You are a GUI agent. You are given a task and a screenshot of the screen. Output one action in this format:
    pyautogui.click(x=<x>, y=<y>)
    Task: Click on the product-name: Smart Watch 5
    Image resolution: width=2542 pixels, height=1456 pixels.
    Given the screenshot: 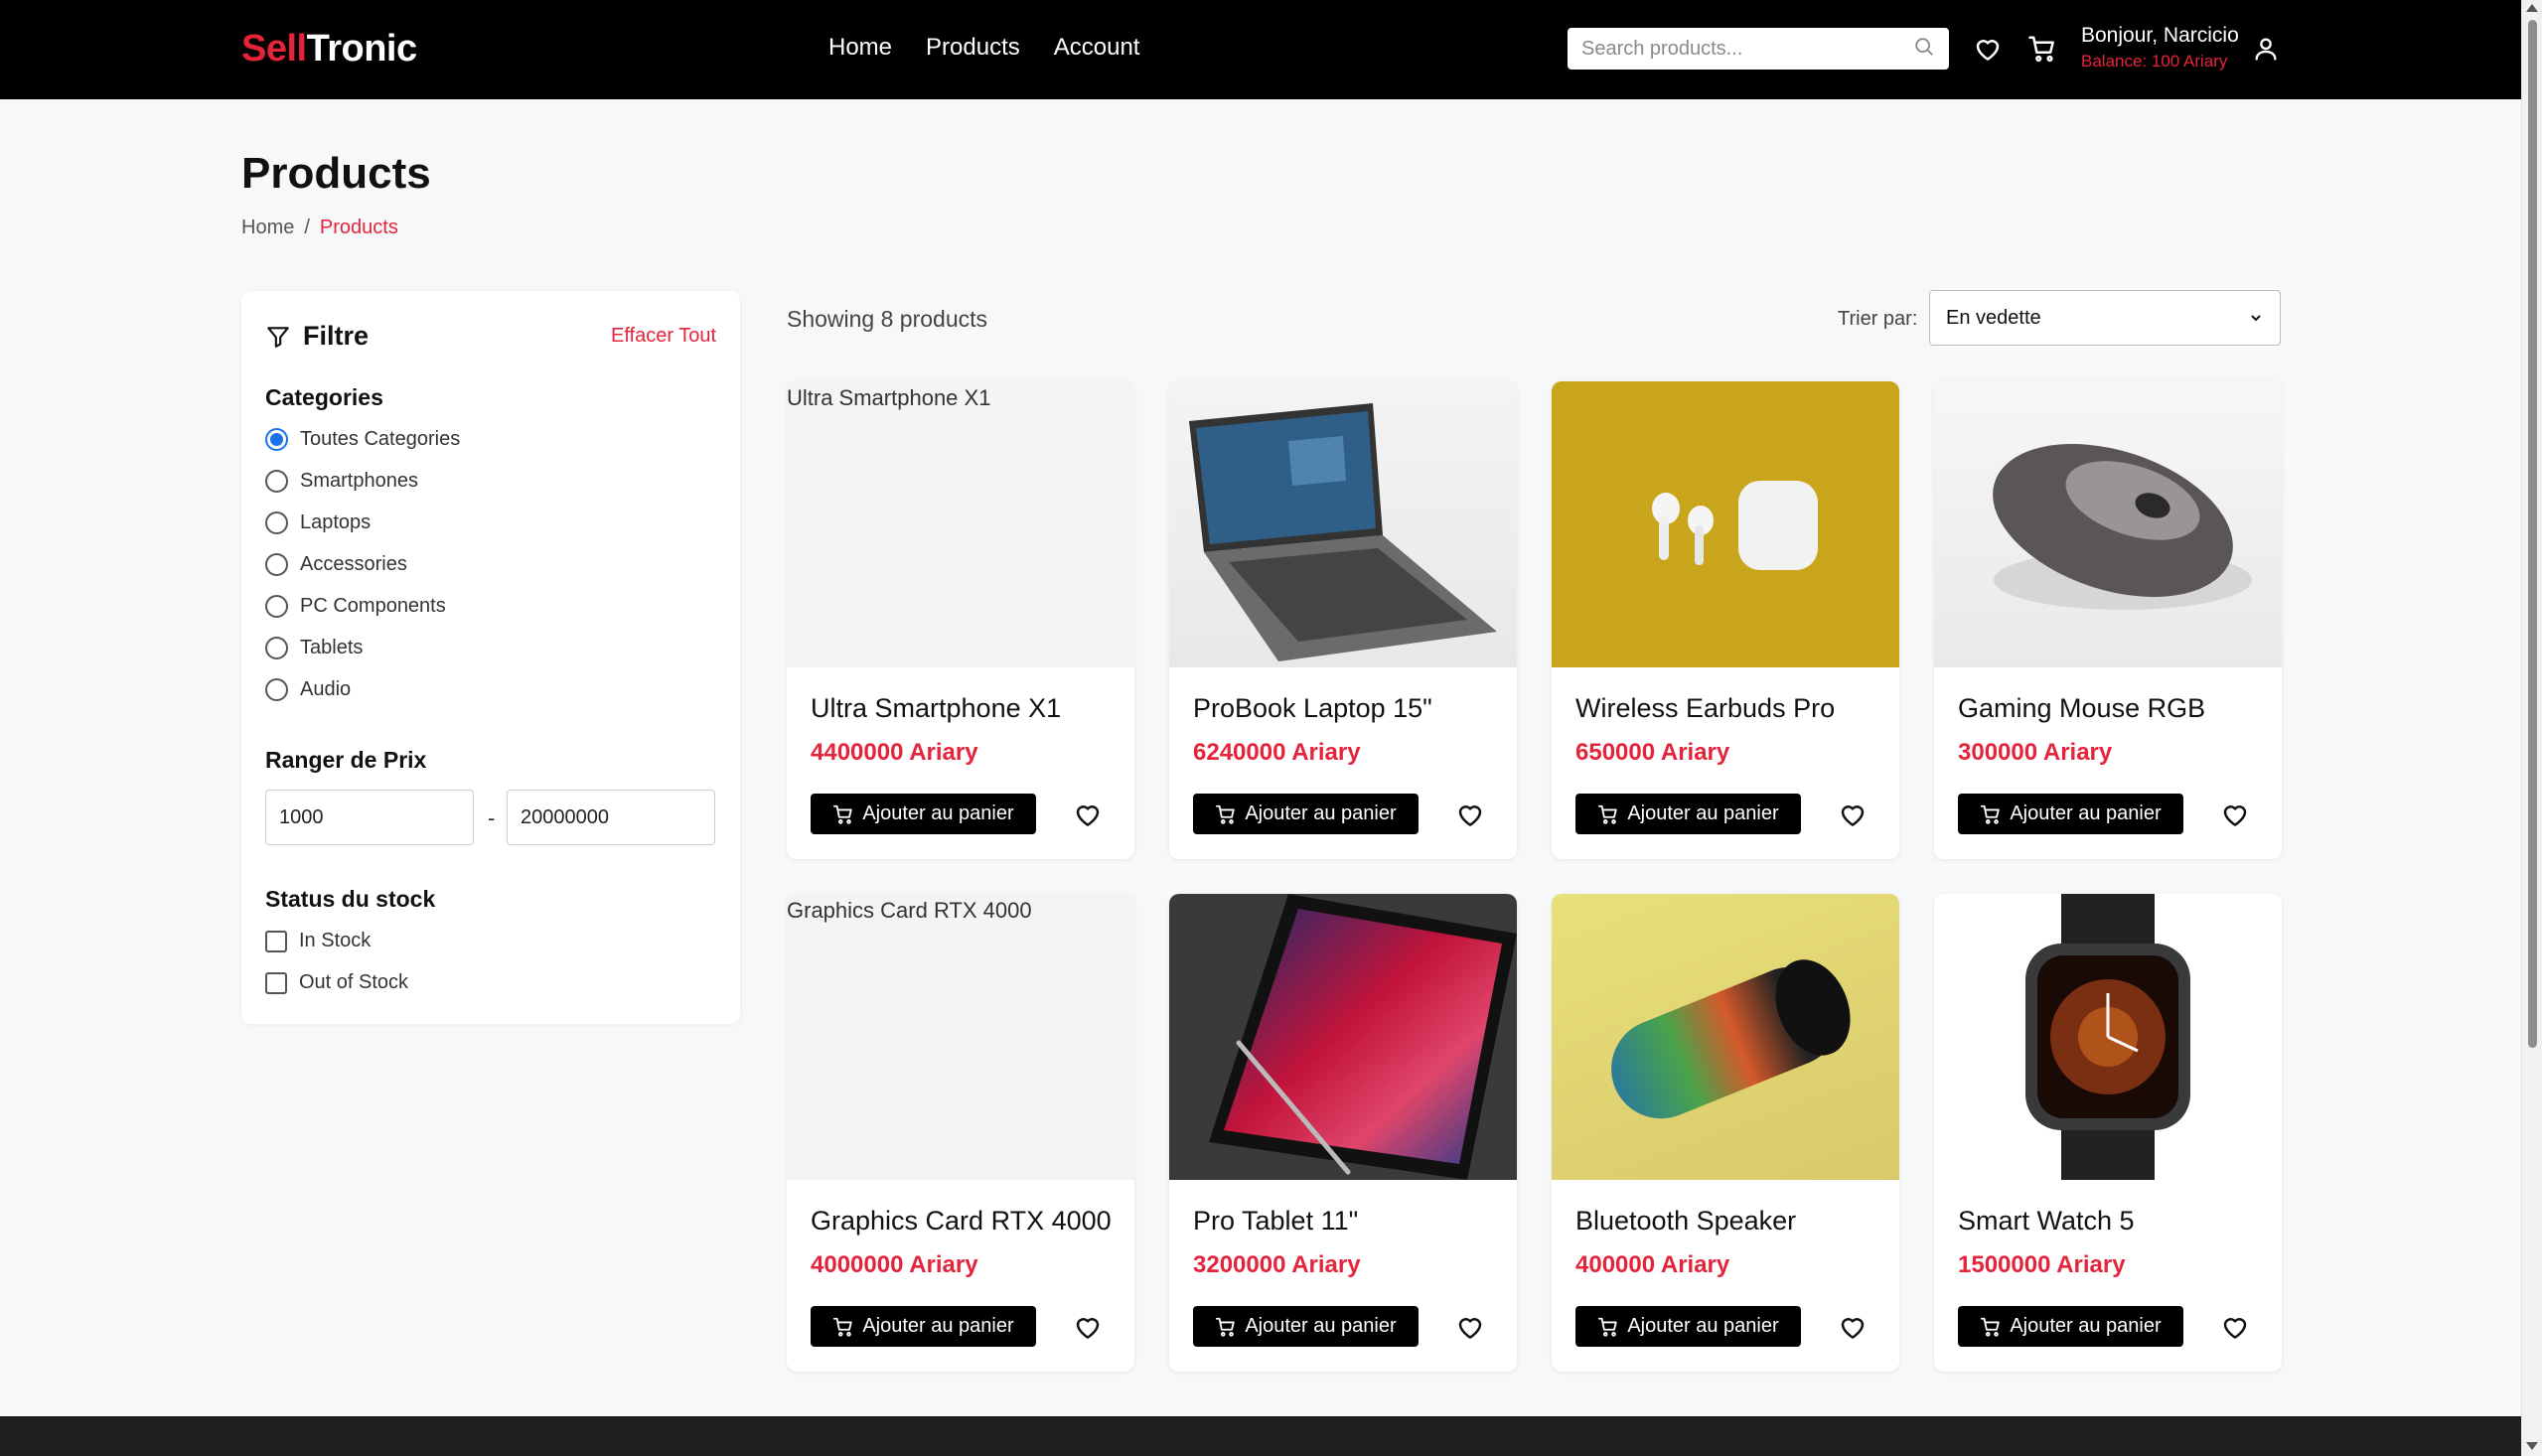 What is the action you would take?
    pyautogui.click(x=2046, y=1221)
    